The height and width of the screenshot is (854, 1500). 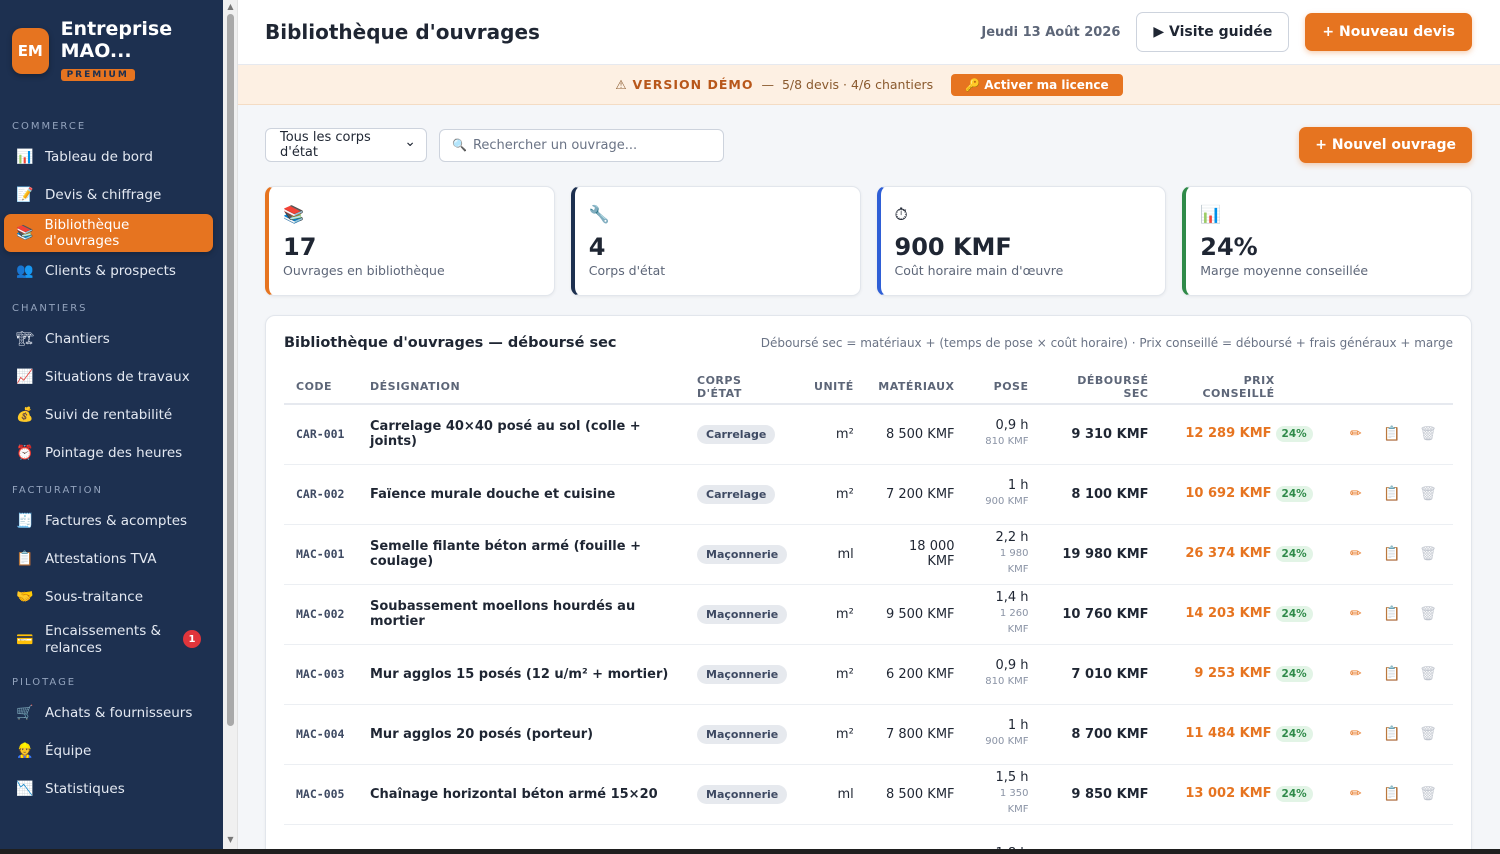 I want to click on col-actions, so click(x=1388, y=387).